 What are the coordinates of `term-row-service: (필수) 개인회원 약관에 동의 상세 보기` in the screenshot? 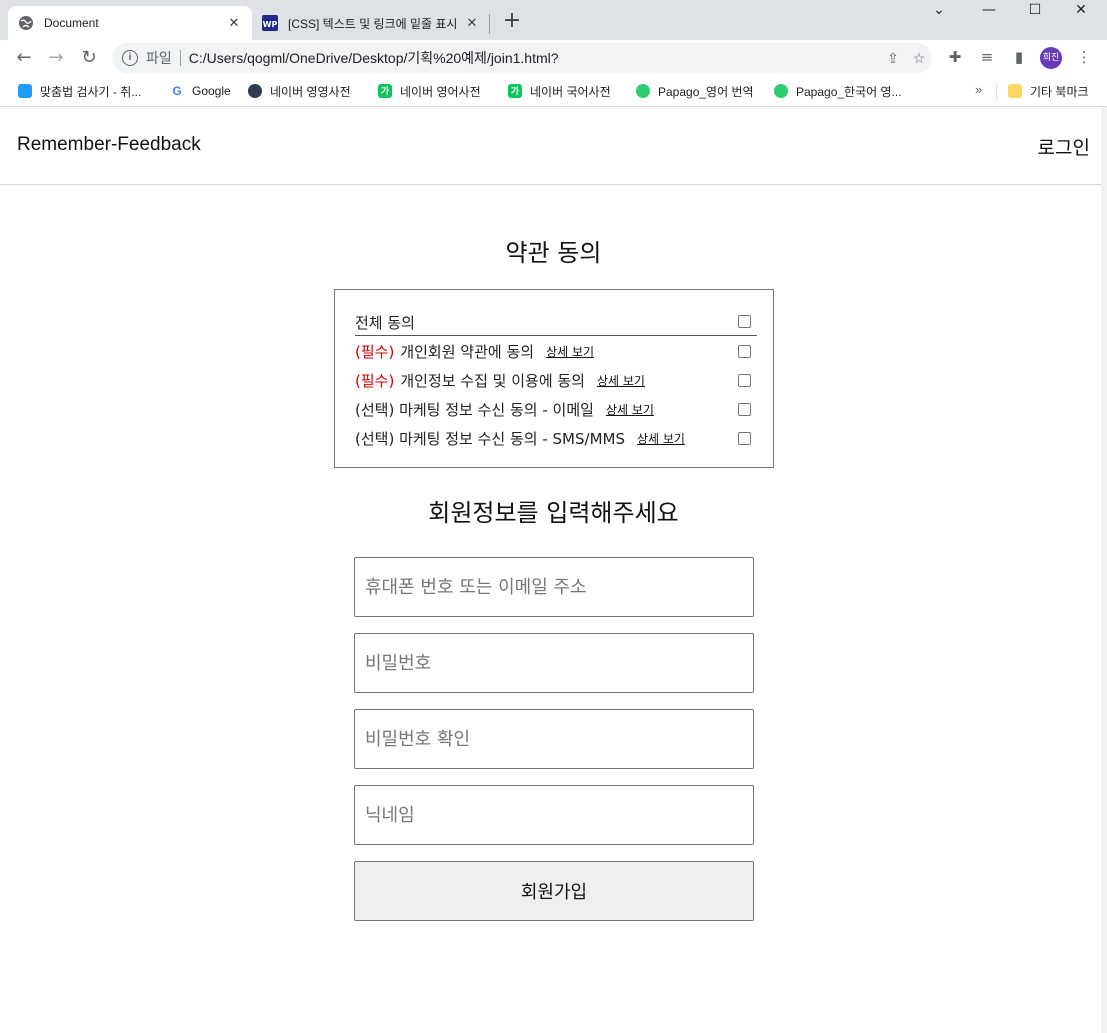 It's located at (556, 351).